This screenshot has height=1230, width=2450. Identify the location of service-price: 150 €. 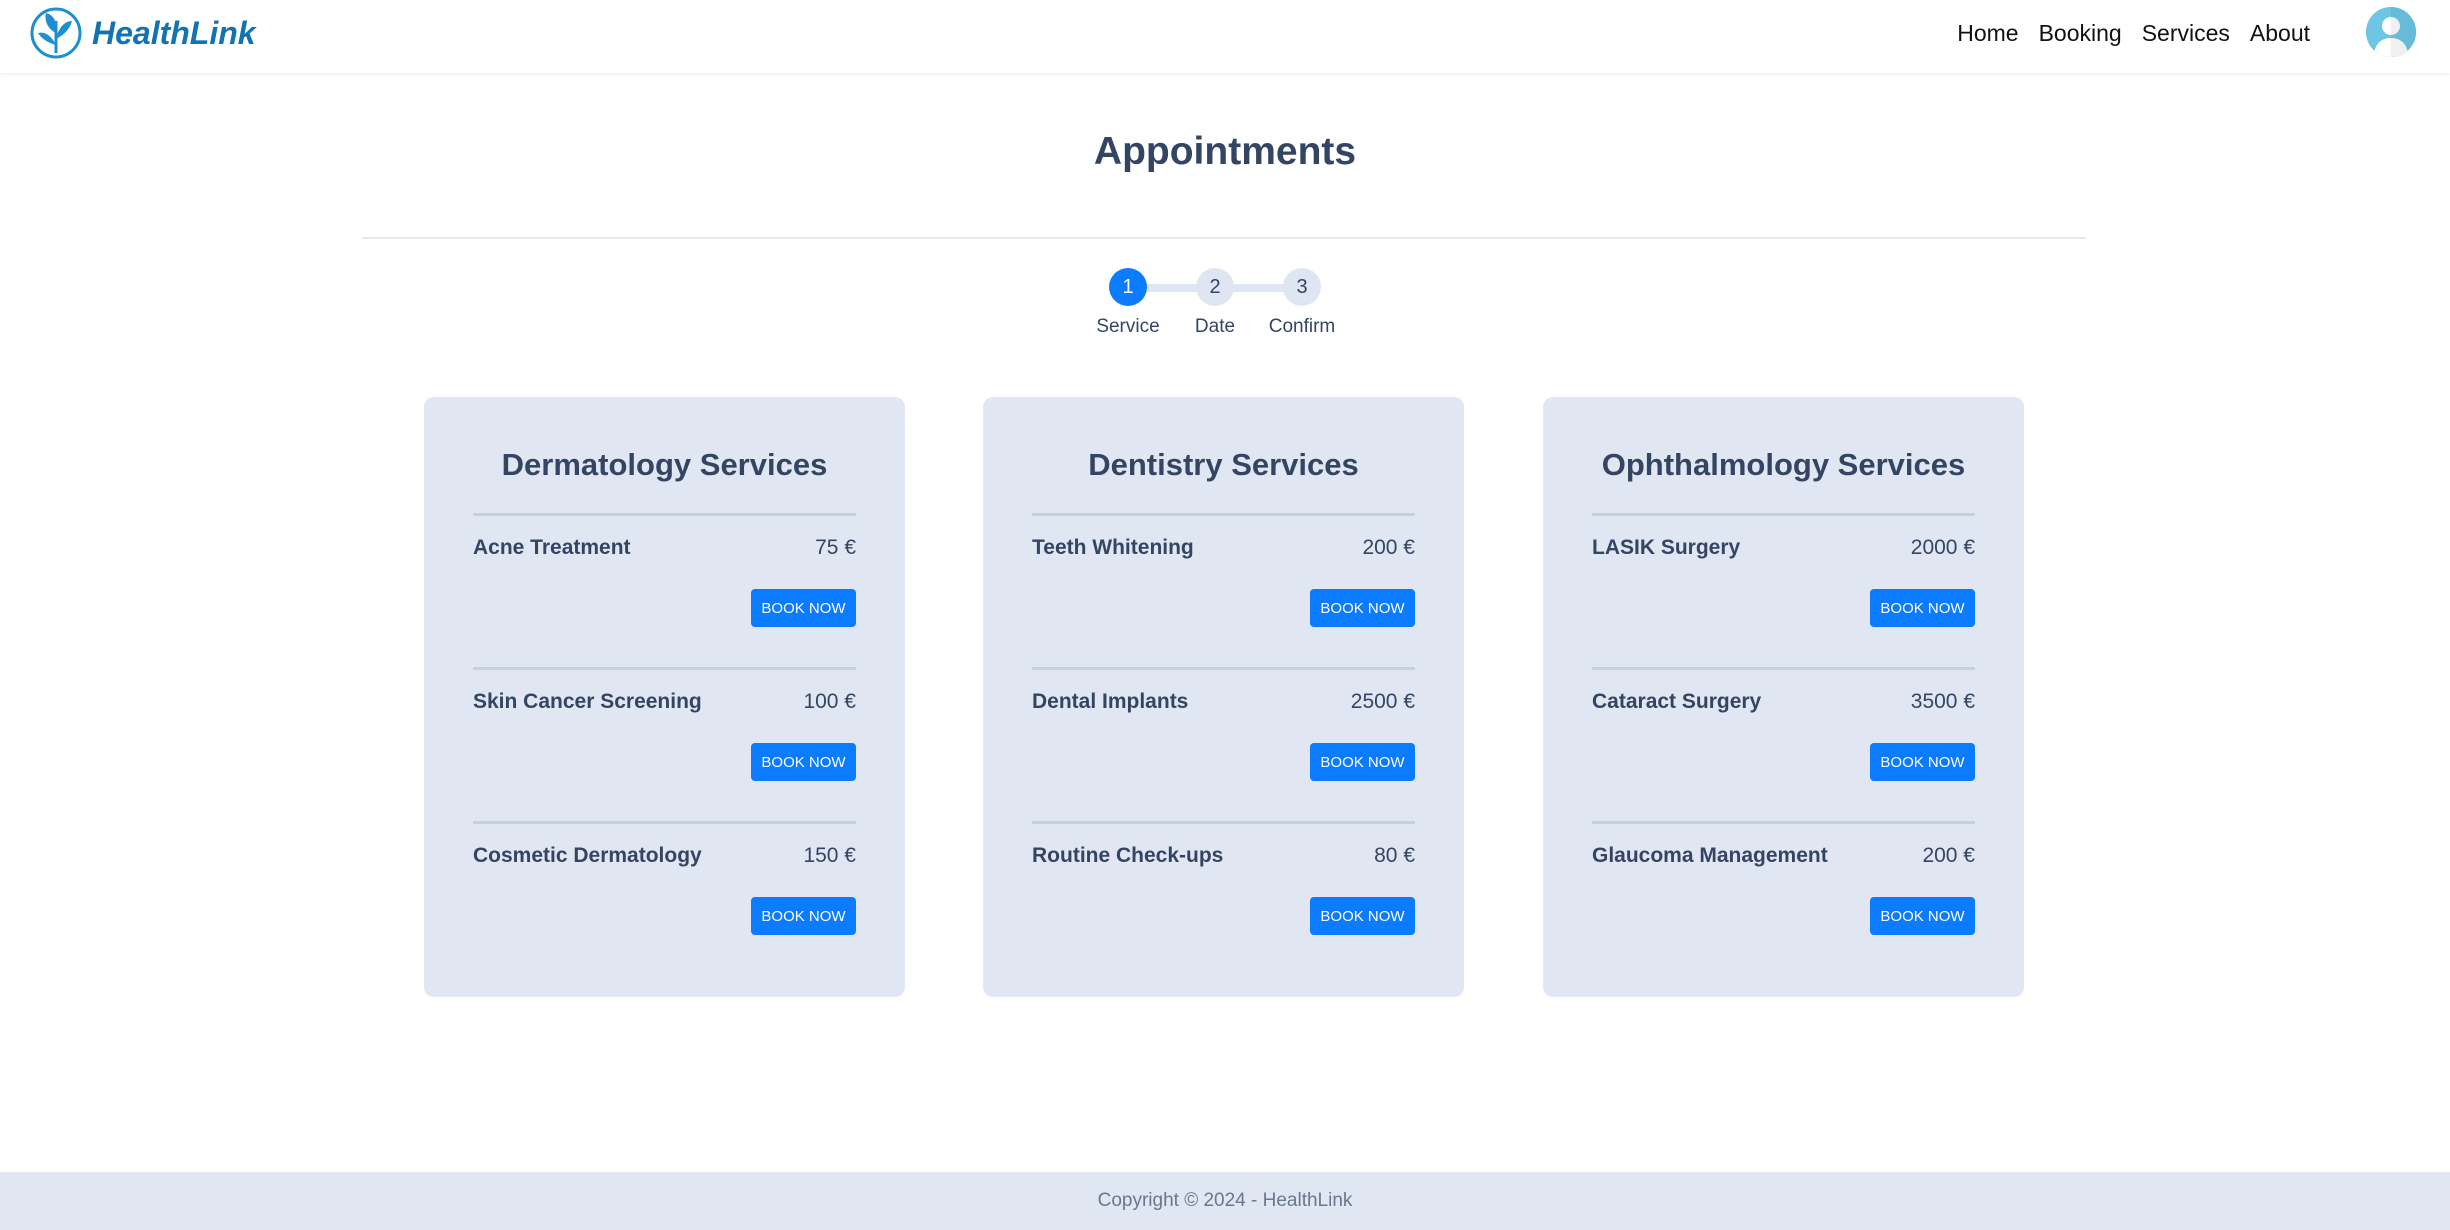
(829, 855).